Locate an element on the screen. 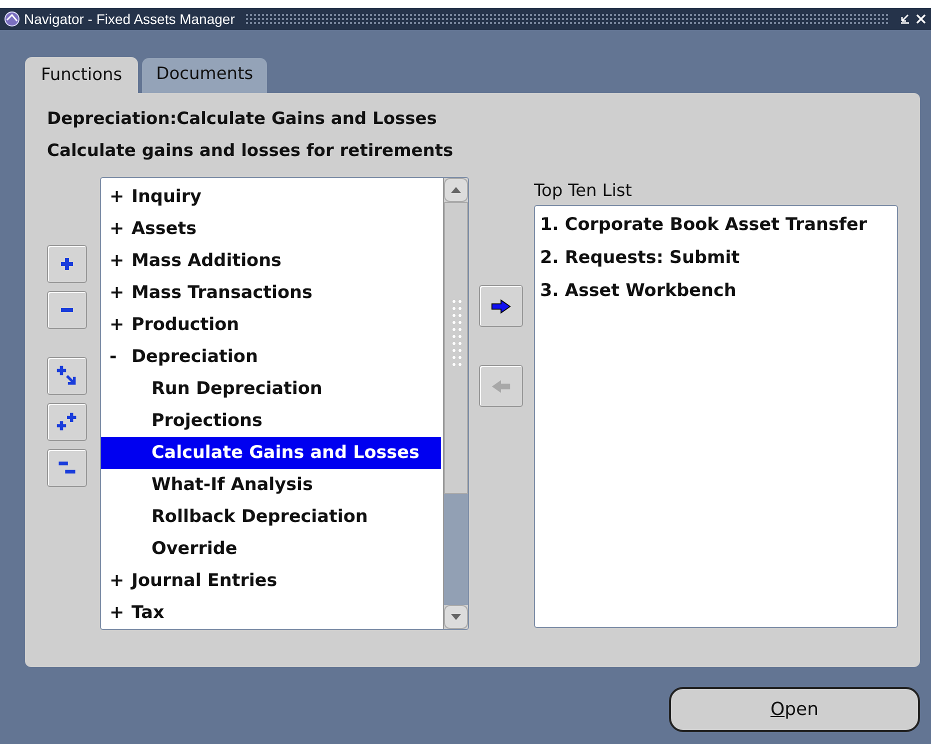 Image resolution: width=931 pixels, height=744 pixels. collapse-button is located at coordinates (67, 310).